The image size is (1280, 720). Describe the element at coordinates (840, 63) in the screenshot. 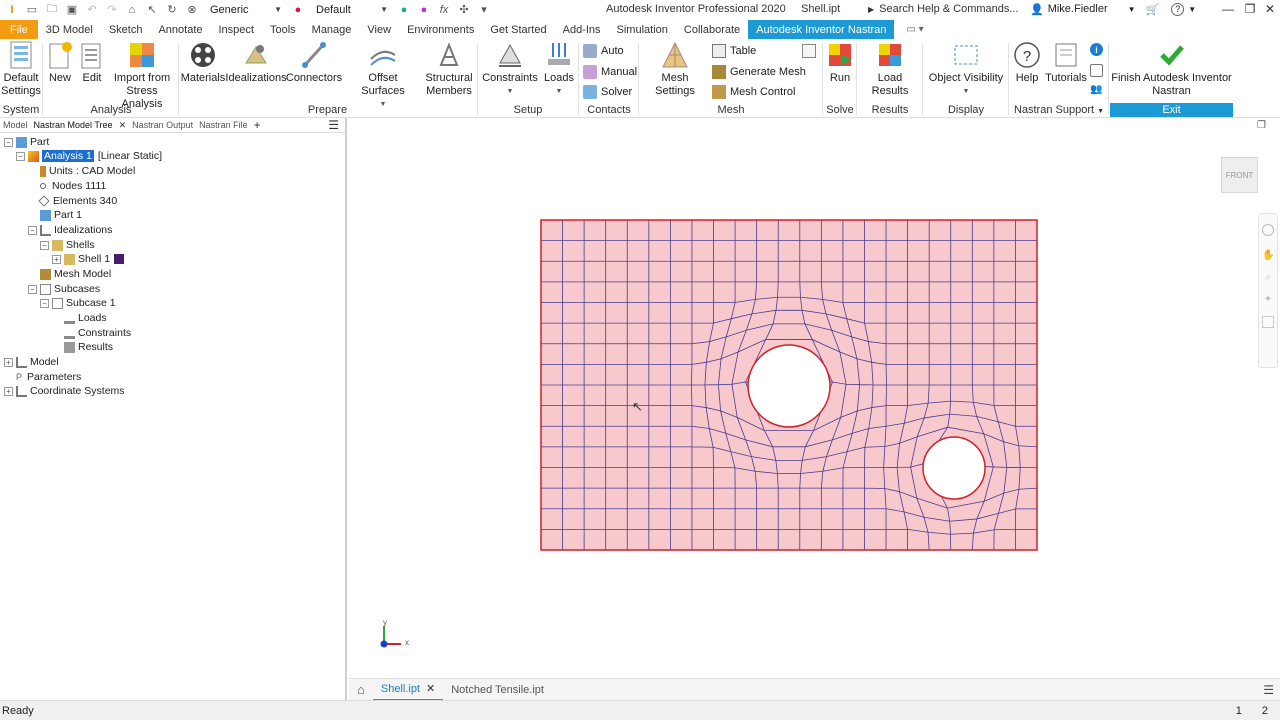

I see `run-button: Run` at that location.